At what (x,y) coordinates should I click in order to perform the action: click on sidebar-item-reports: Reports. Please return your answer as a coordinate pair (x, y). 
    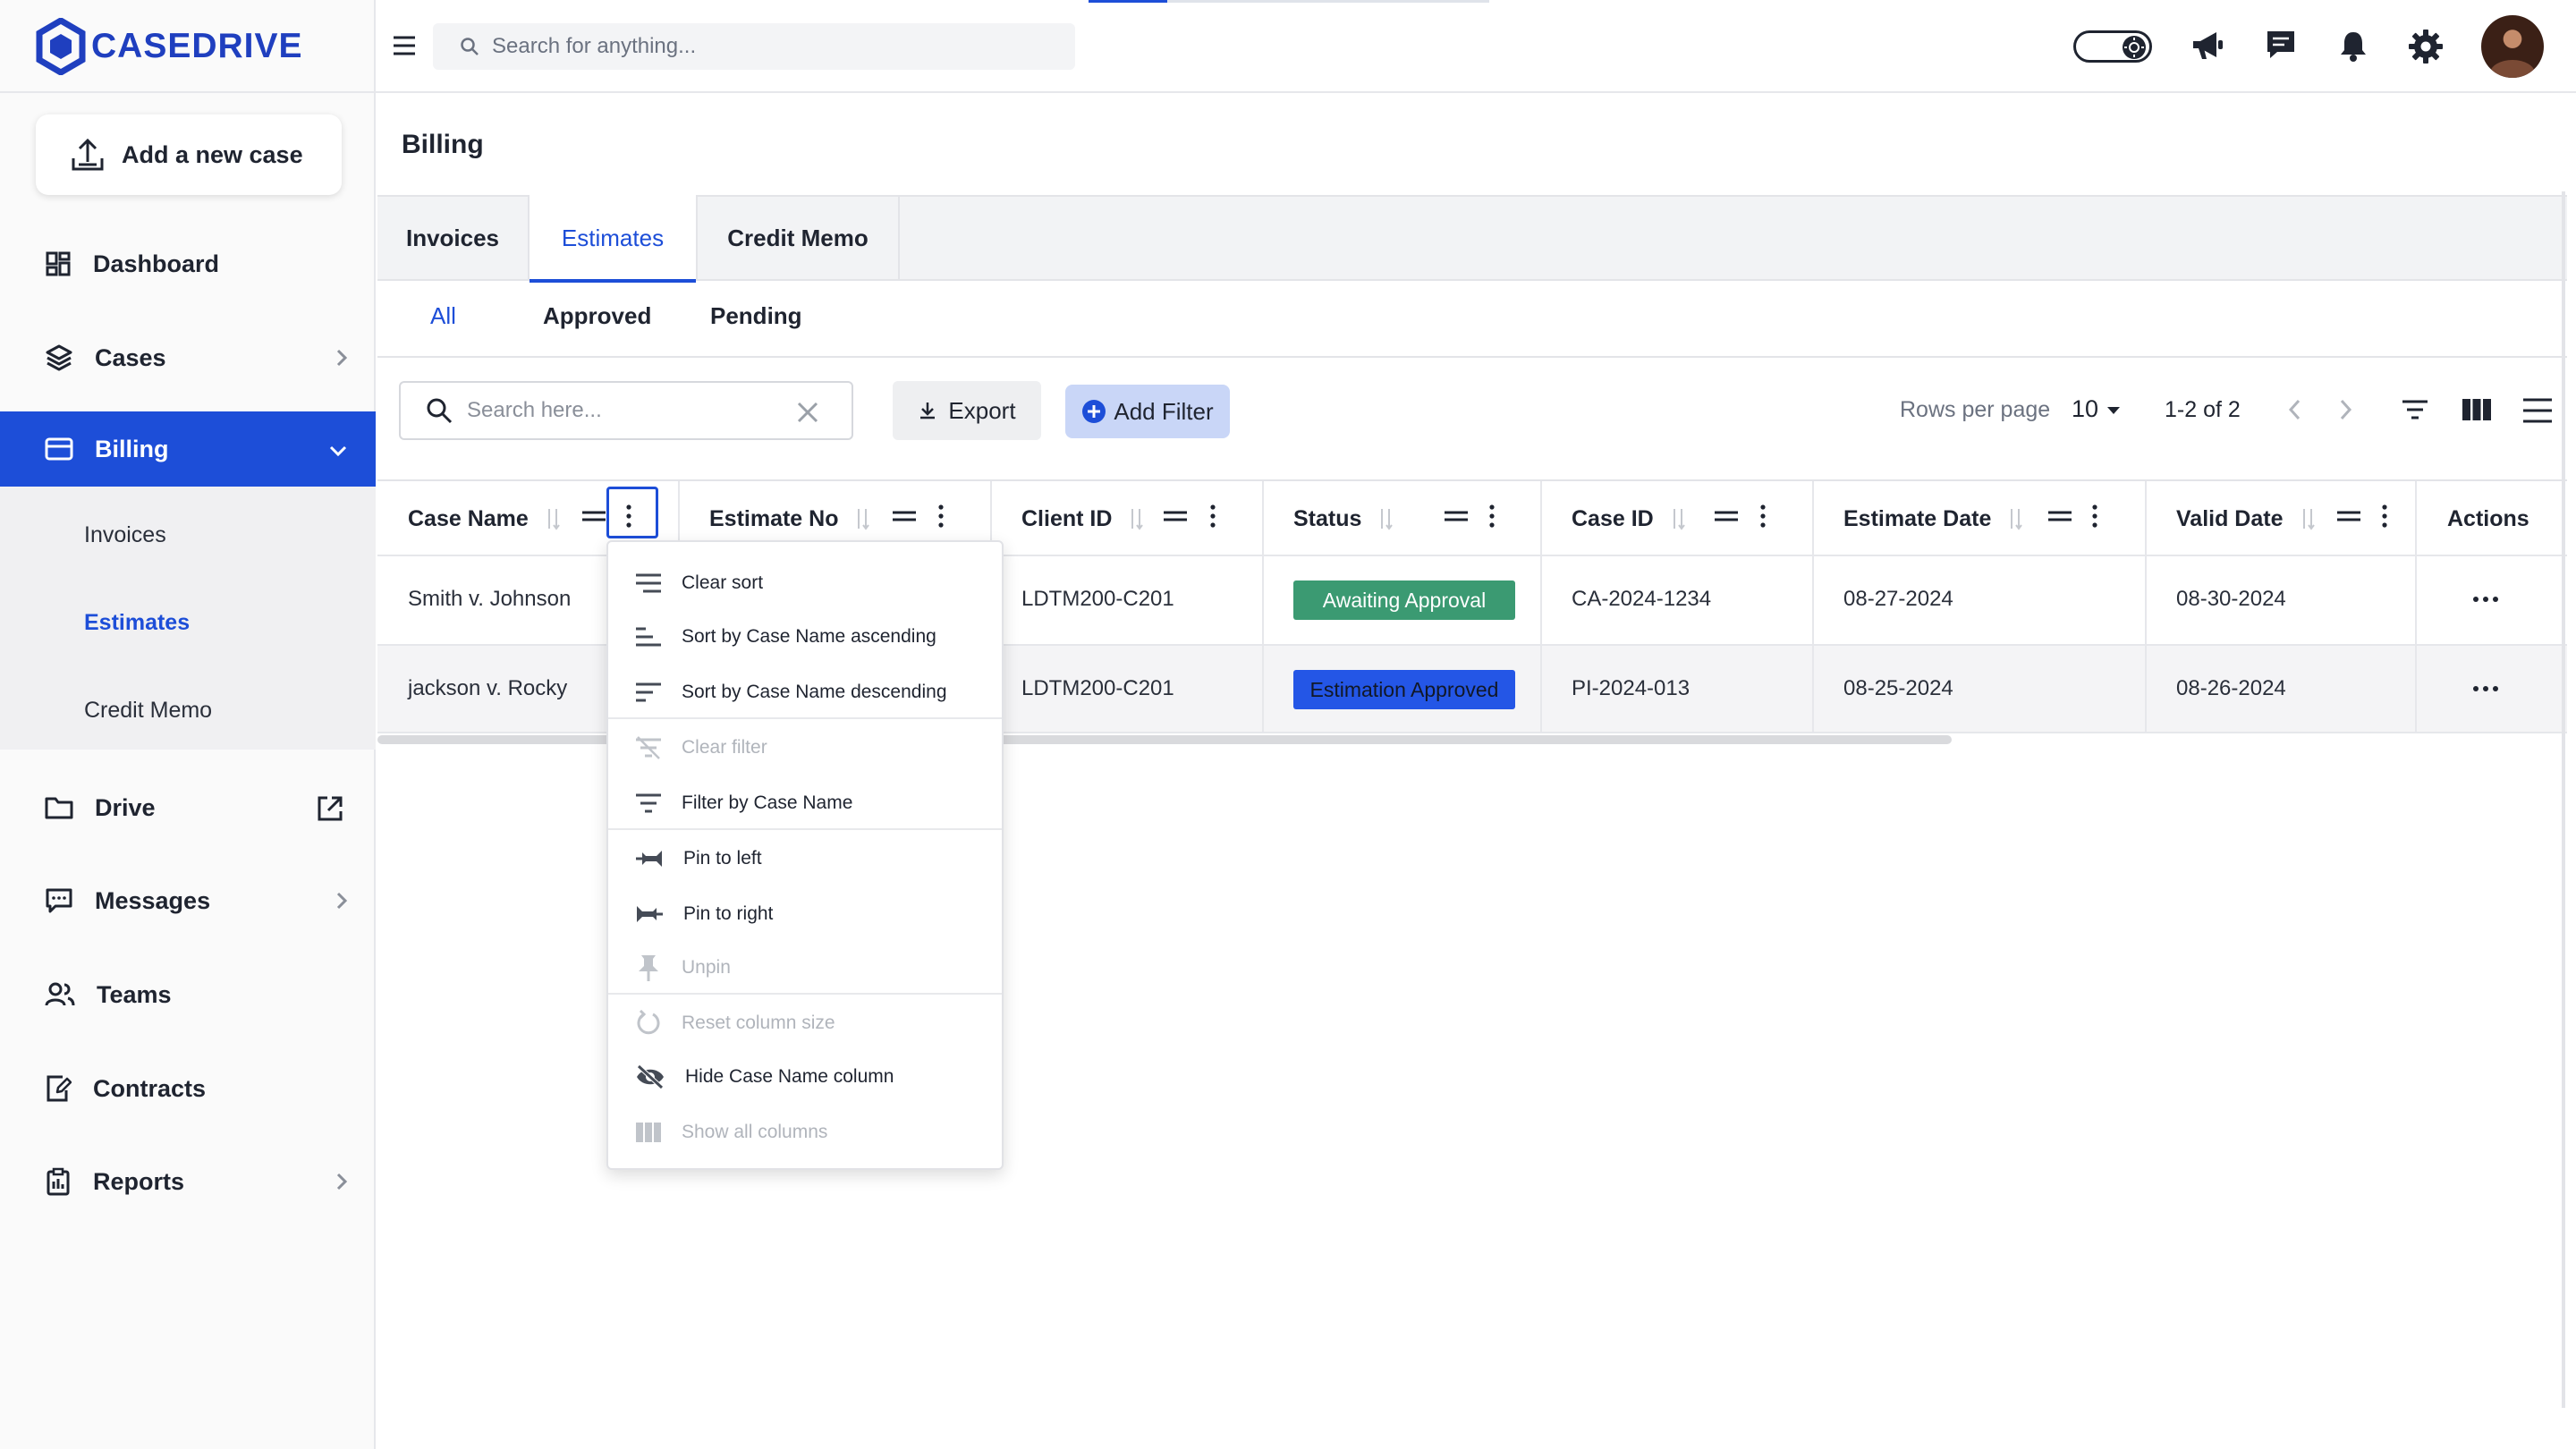
    Looking at the image, I should click on (188, 1181).